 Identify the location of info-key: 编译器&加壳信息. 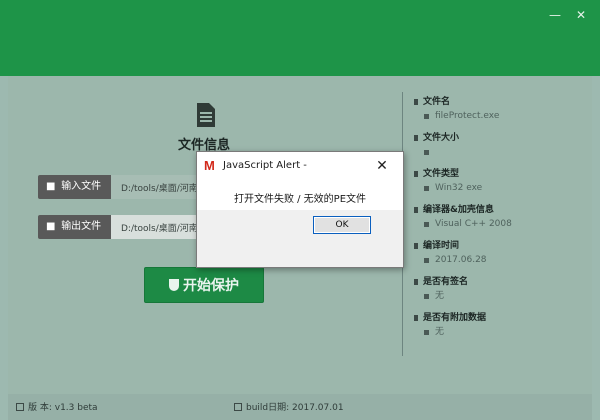
(503, 210).